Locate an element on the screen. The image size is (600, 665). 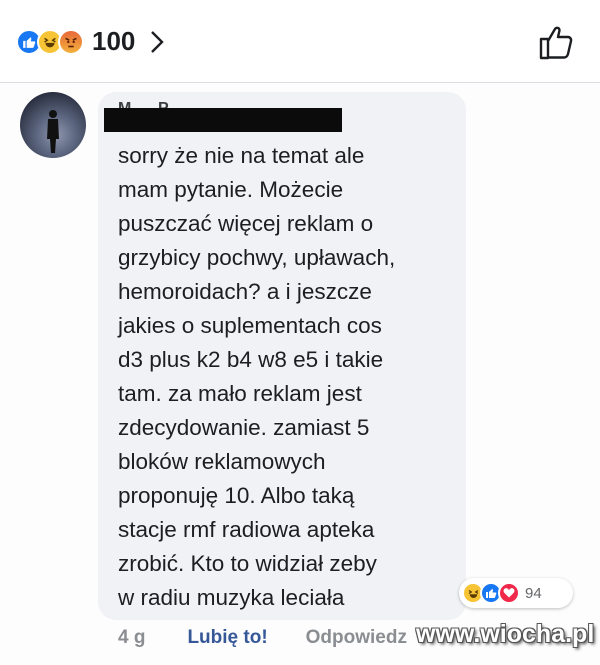
watermark: www.wiocha.pl is located at coordinates (505, 634).